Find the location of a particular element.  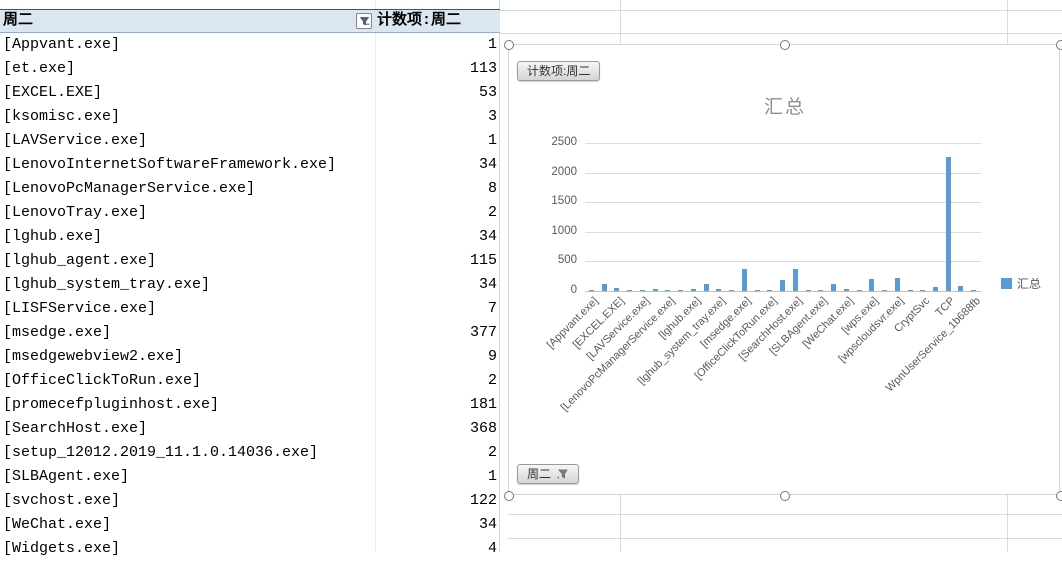

row-name-cell: [promecefpluginhost.exe] is located at coordinates (111, 405).